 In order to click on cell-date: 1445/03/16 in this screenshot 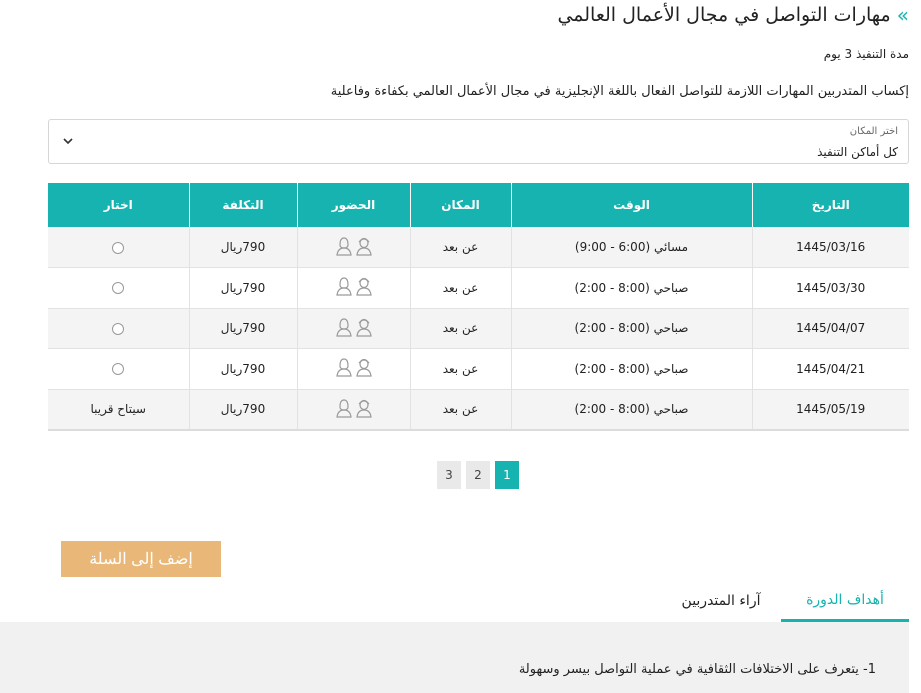, I will do `click(830, 247)`.